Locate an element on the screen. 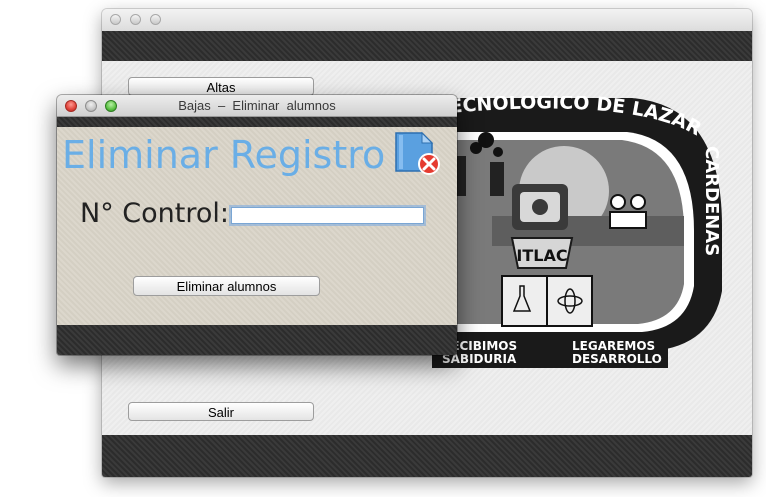  main-minimize-button is located at coordinates (135, 19).